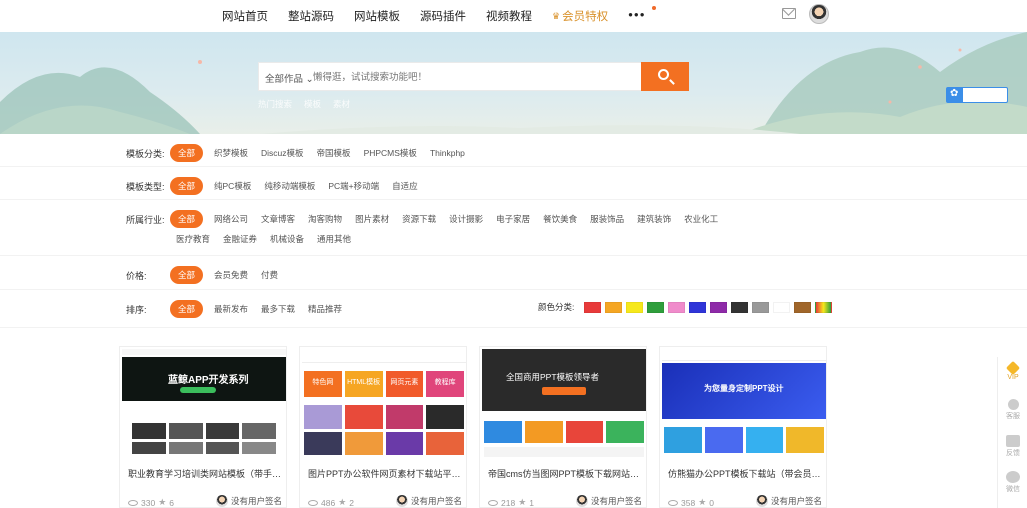  Describe the element at coordinates (789, 13) in the screenshot. I see `mail-icon` at that location.